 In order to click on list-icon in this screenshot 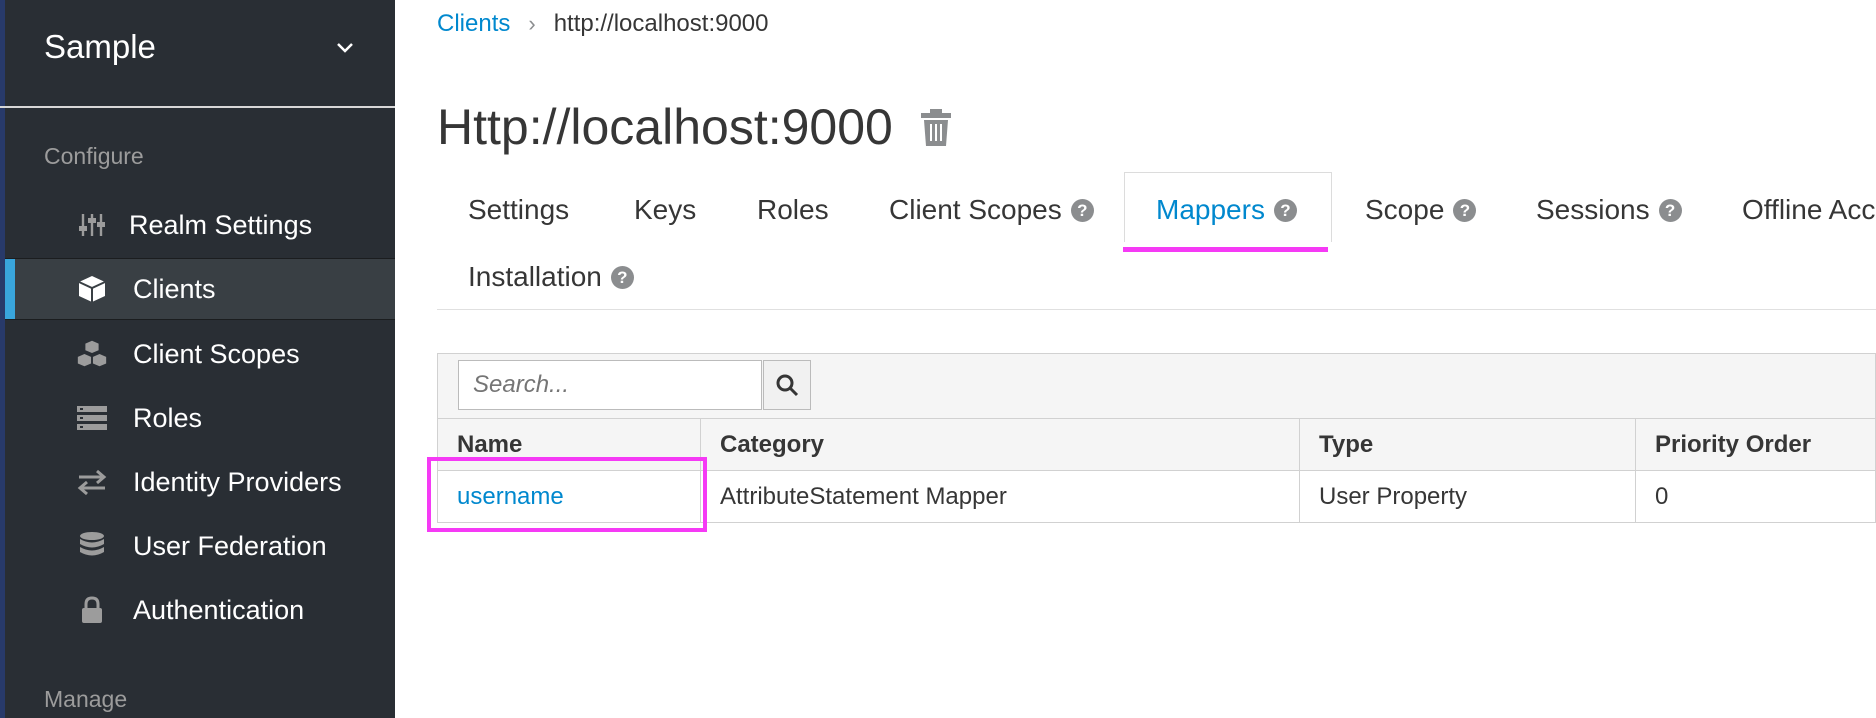, I will do `click(92, 418)`.